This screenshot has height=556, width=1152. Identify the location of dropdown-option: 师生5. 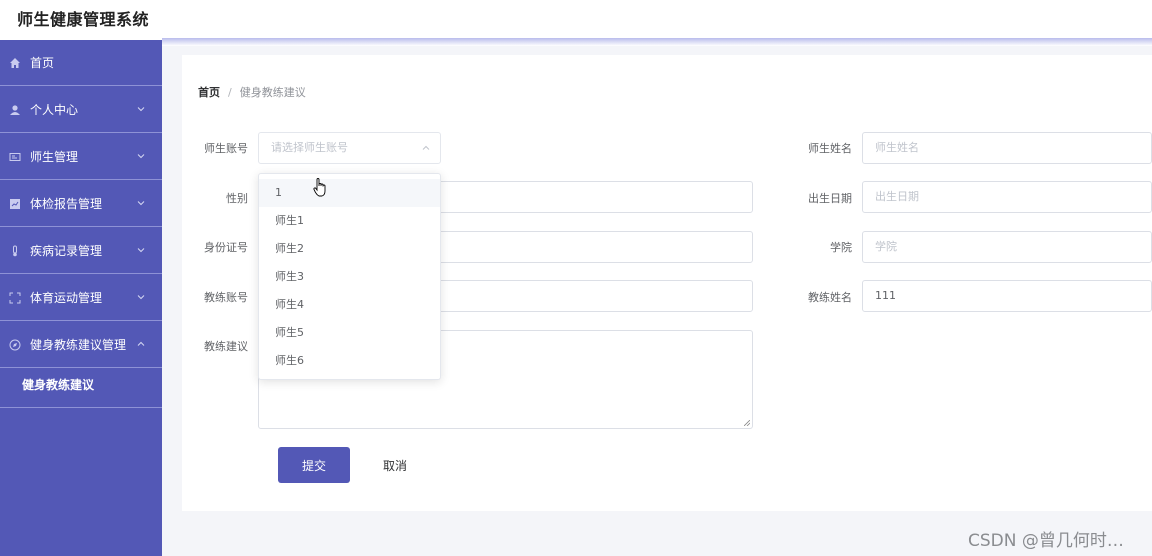
(349, 333).